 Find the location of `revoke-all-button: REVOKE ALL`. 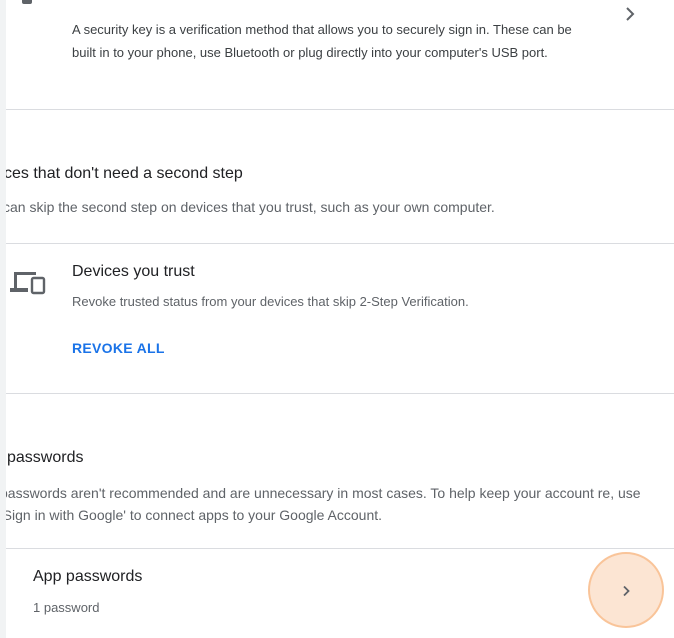

revoke-all-button: REVOKE ALL is located at coordinates (118, 348).